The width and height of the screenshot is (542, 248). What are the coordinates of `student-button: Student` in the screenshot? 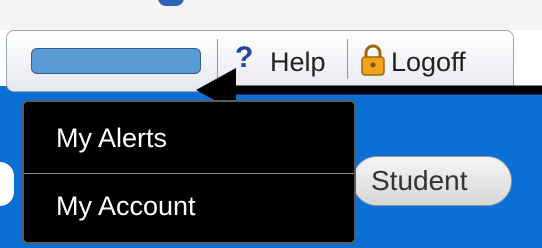 It's located at (432, 181).